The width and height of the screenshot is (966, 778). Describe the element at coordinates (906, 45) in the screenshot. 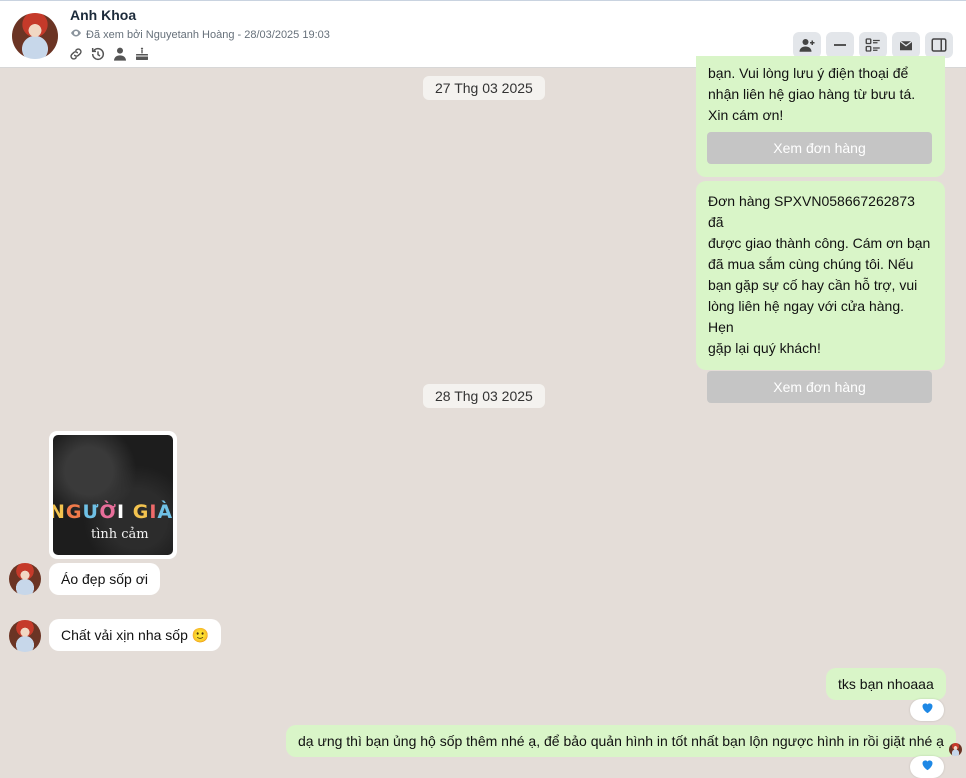

I see `mailbox-button` at that location.